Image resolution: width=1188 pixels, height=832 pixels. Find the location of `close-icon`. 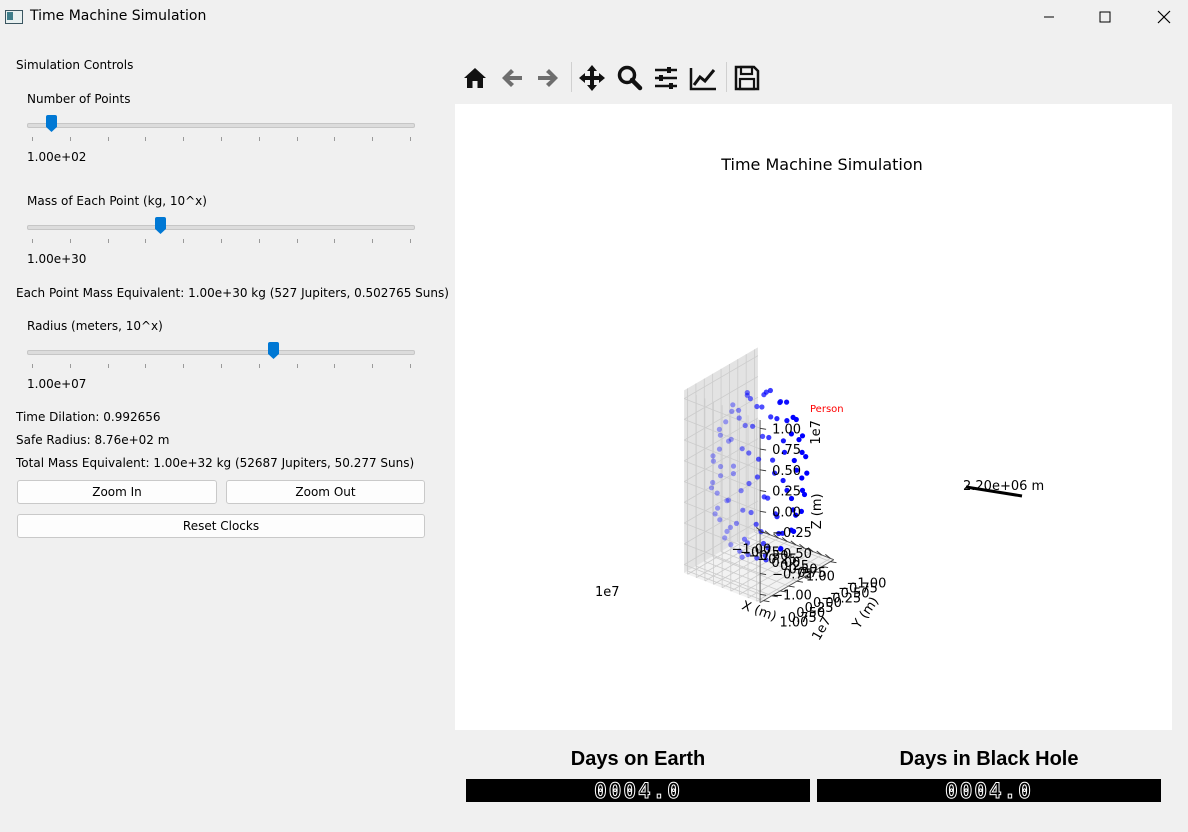

close-icon is located at coordinates (1164, 17).